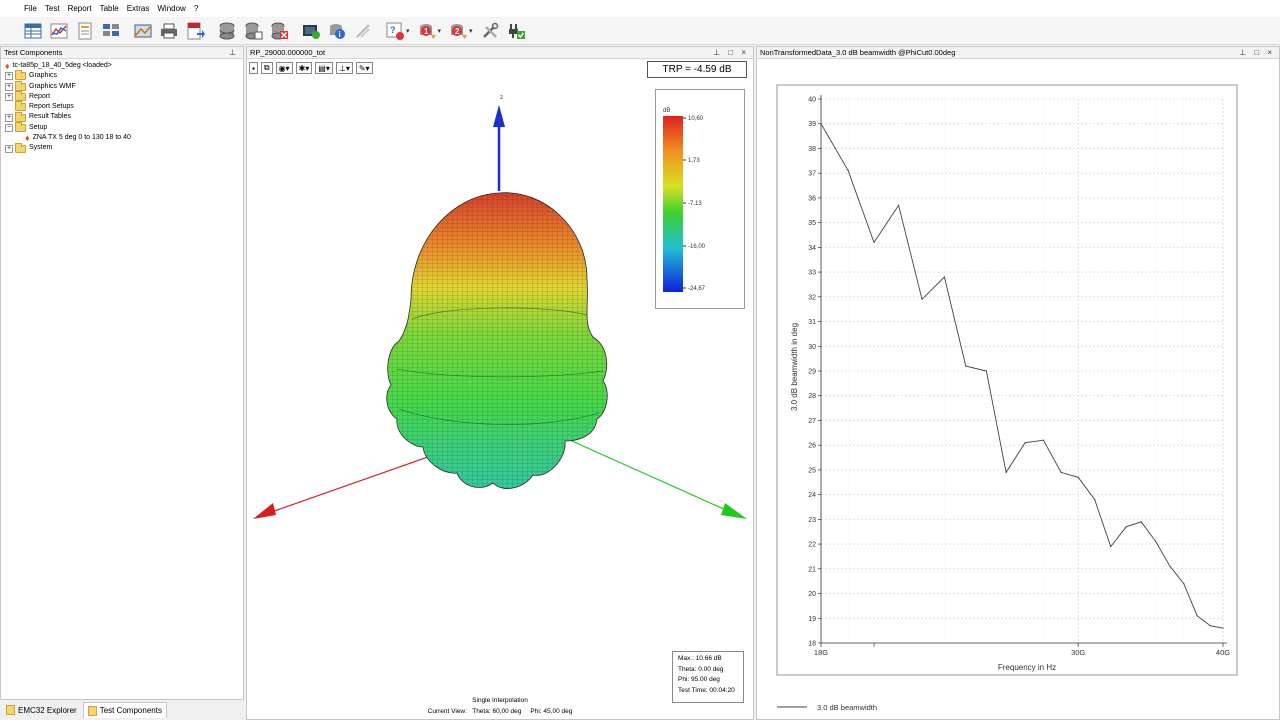 Image resolution: width=1280 pixels, height=720 pixels. I want to click on x-tick-label: 18G, so click(821, 652).